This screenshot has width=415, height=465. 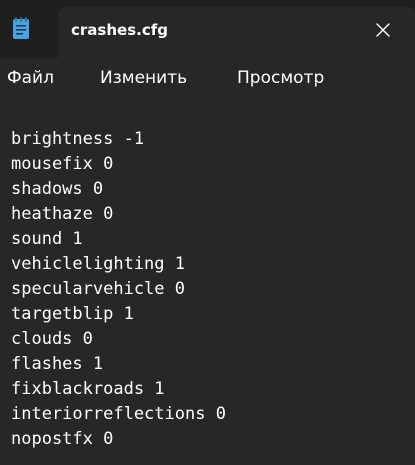 I want to click on close-tab-button, so click(x=383, y=30).